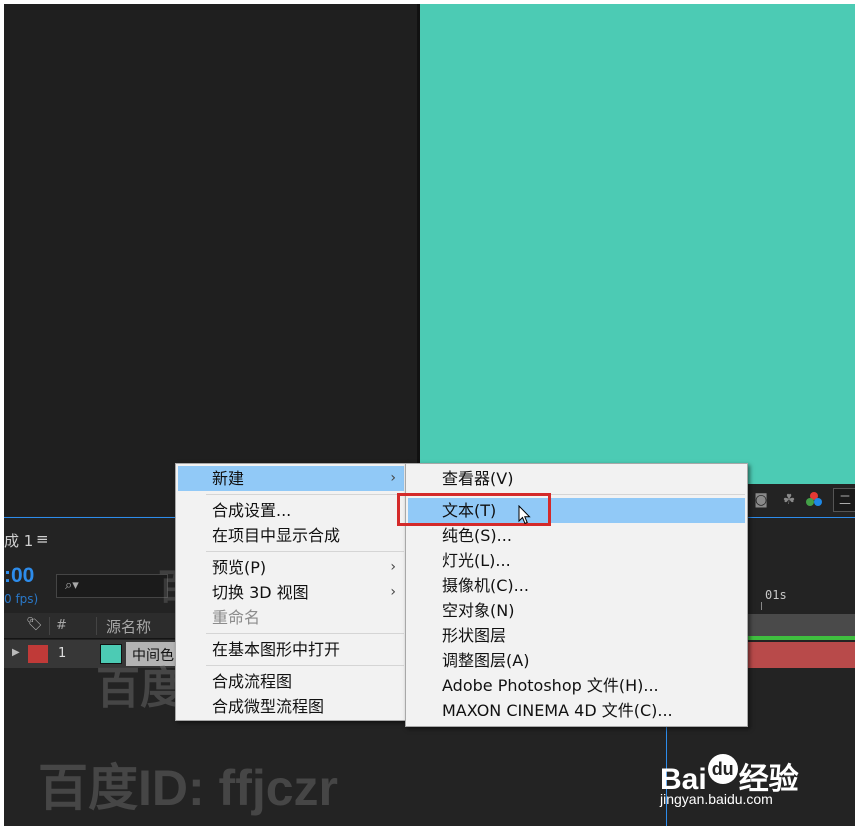 The height and width of the screenshot is (830, 858). What do you see at coordinates (38, 654) in the screenshot?
I see `layer-label-color` at bounding box center [38, 654].